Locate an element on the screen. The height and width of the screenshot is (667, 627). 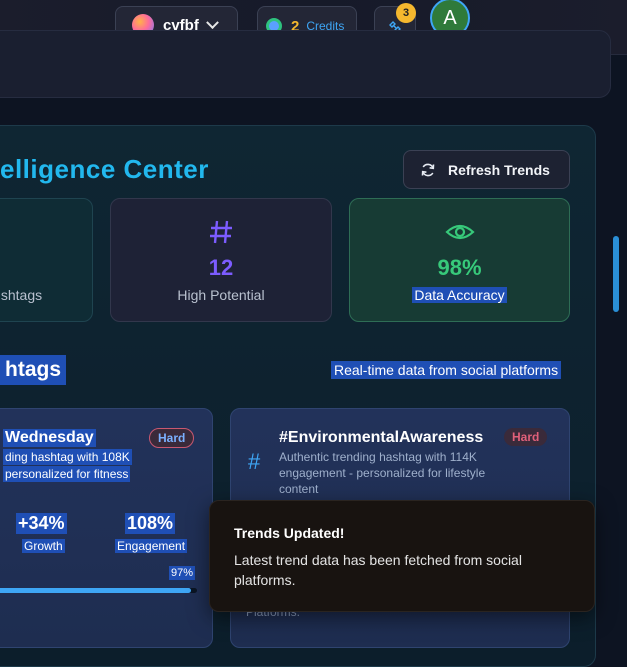
eye-icon is located at coordinates (459, 232).